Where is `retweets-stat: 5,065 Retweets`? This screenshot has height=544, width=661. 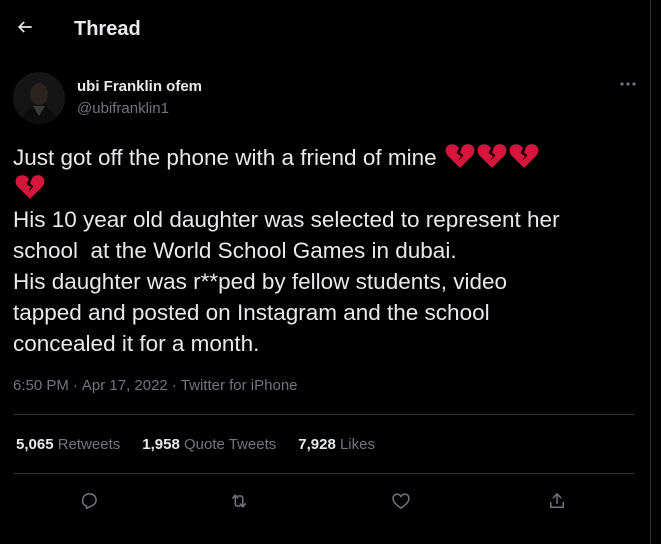 retweets-stat: 5,065 Retweets is located at coordinates (68, 445).